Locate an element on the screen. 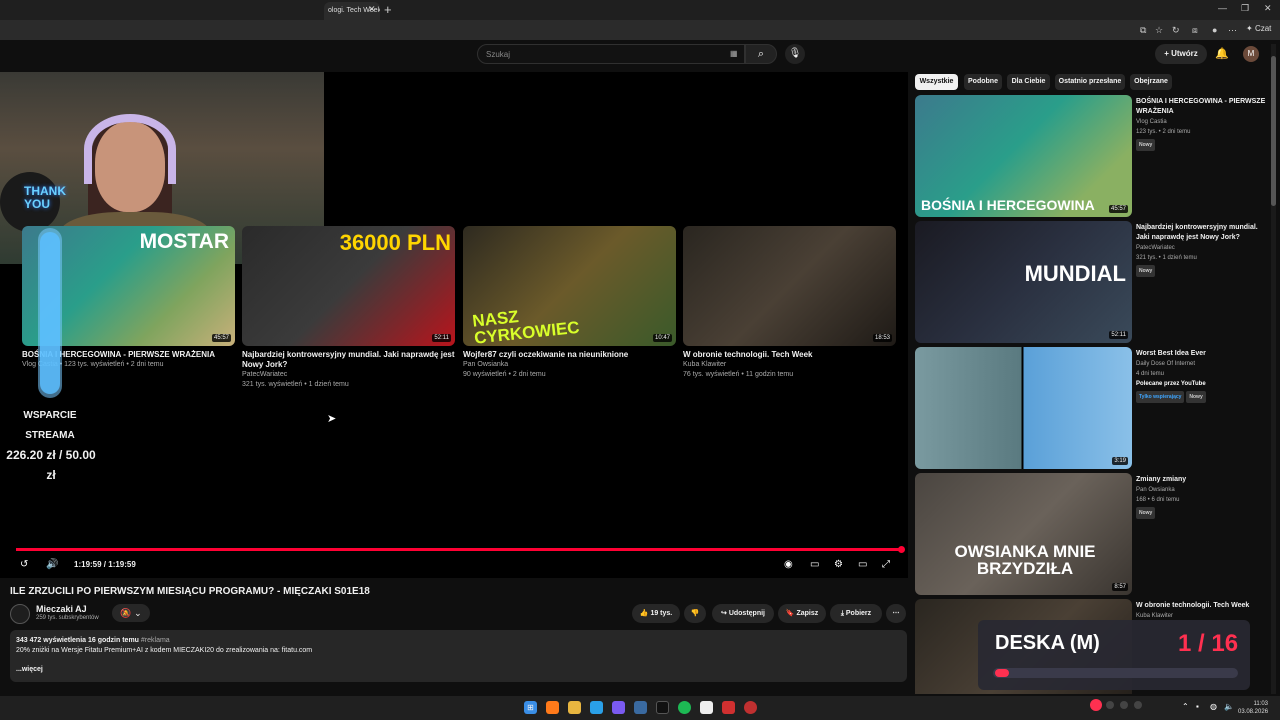 This screenshot has width=1280, height=720. replay-icon: ↺ is located at coordinates (24, 564).